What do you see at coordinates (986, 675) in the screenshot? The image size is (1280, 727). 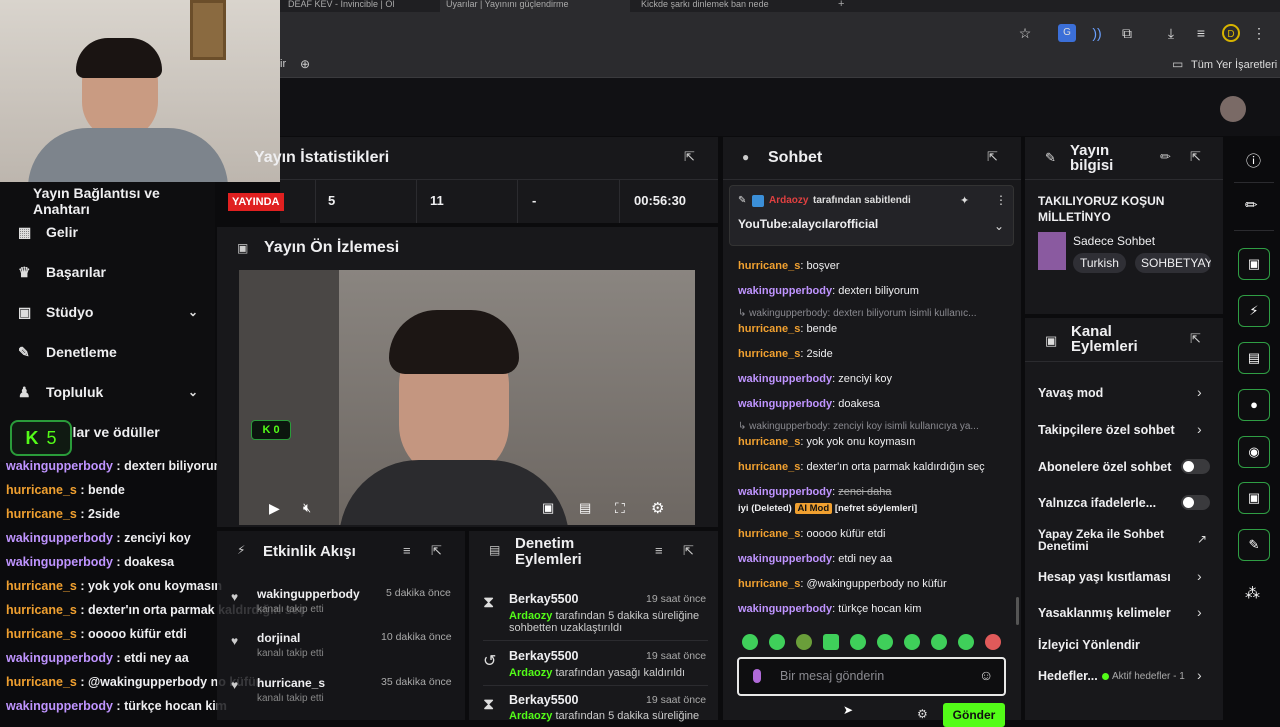 I see `emoji-icon: ☺` at bounding box center [986, 675].